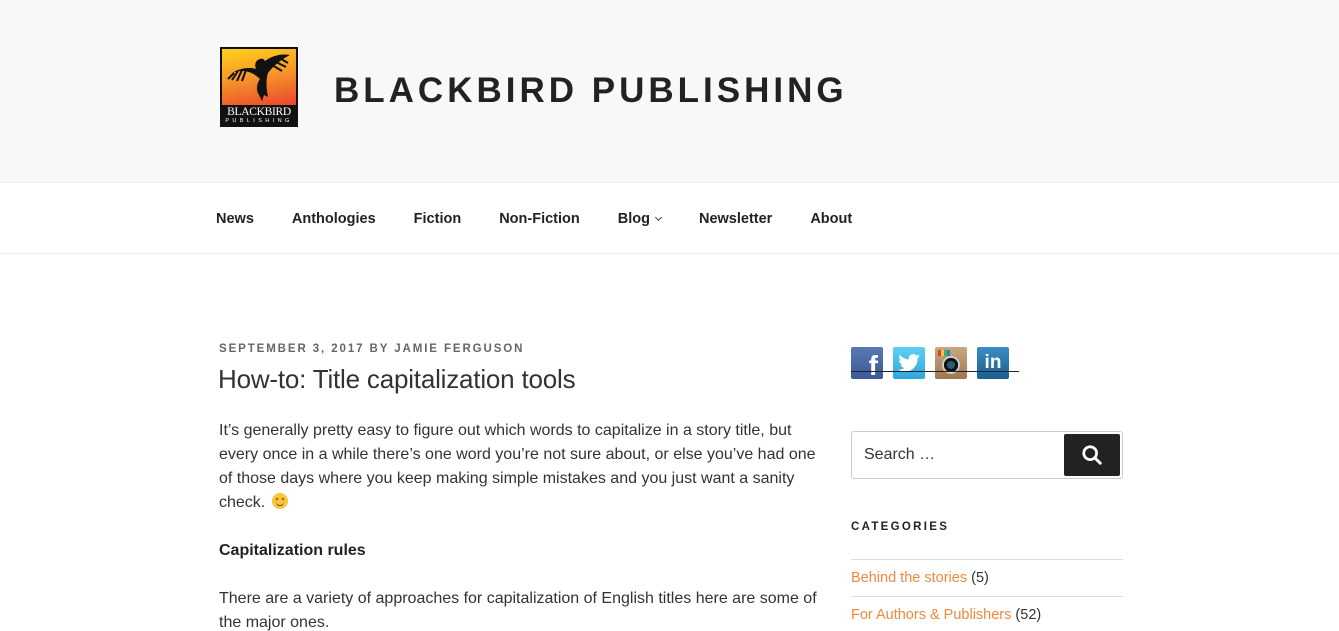  Describe the element at coordinates (1028, 615) in the screenshot. I see `category-count: (52)` at that location.